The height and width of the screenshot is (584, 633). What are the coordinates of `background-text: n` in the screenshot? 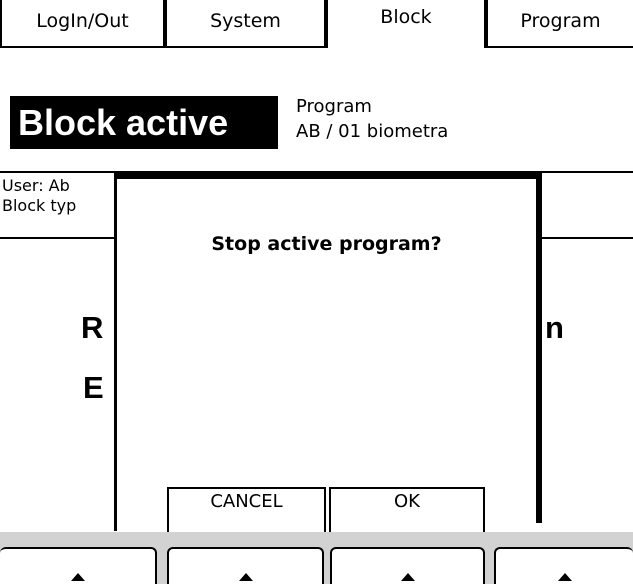 It's located at (554, 327).